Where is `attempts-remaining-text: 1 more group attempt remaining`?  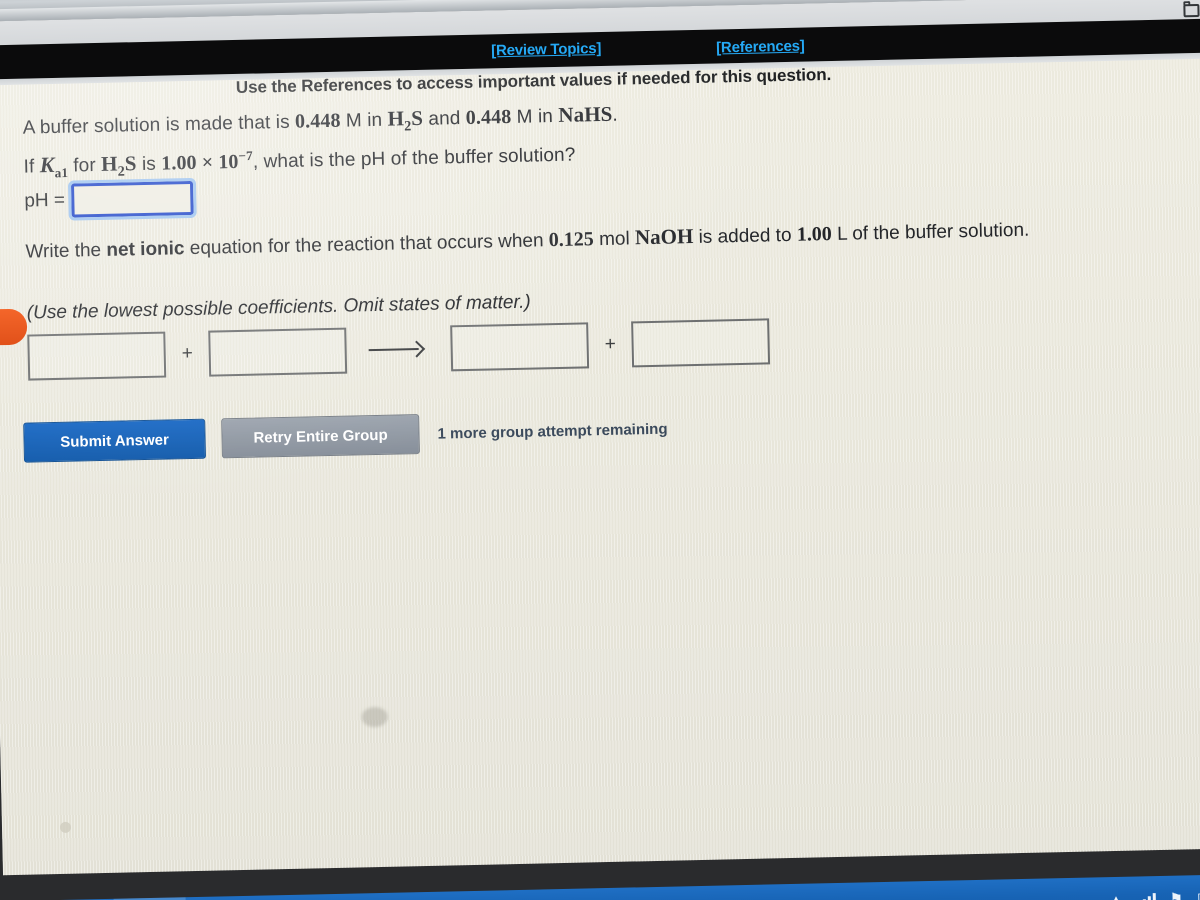
attempts-remaining-text: 1 more group attempt remaining is located at coordinates (552, 431).